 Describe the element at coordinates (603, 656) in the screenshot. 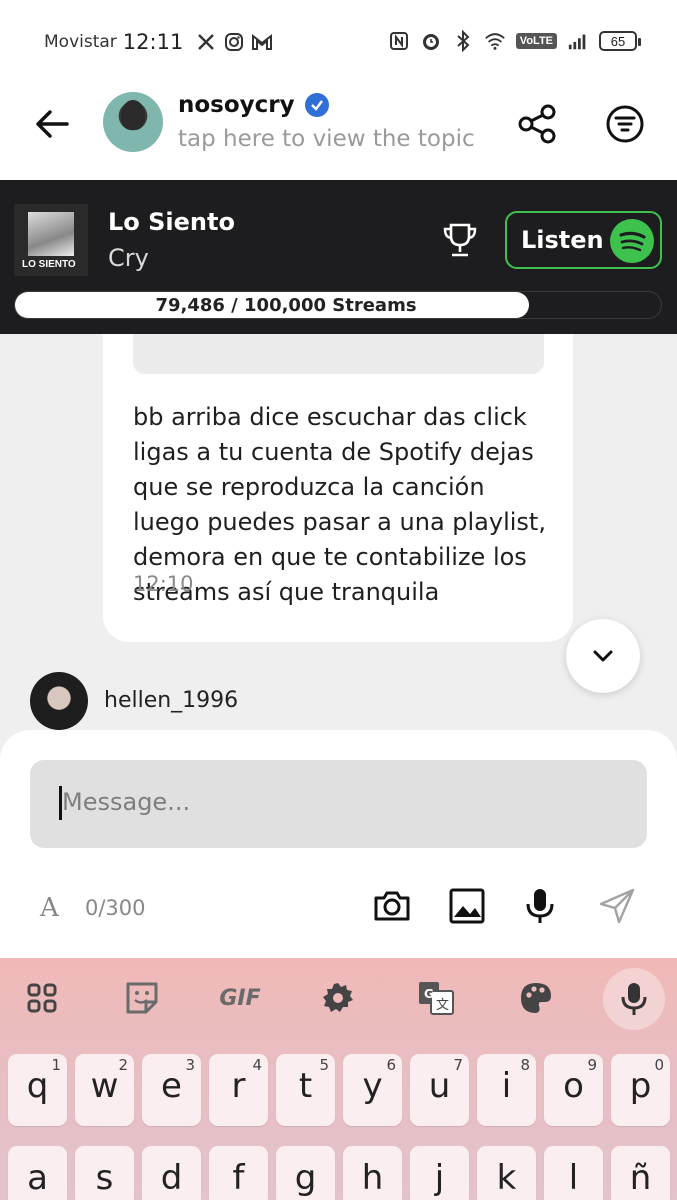

I see `scroll-down-button` at that location.